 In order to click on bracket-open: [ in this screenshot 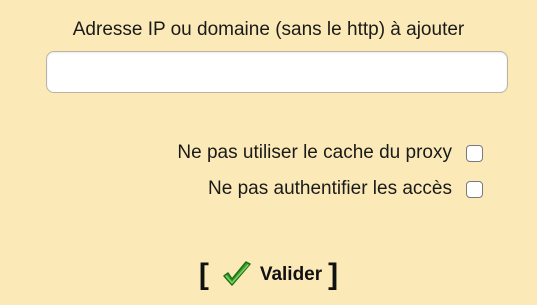, I will do `click(203, 274)`.